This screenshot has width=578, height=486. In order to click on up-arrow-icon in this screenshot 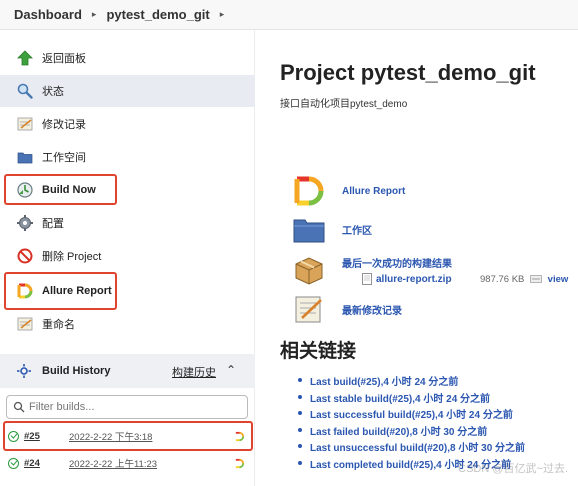, I will do `click(25, 58)`.